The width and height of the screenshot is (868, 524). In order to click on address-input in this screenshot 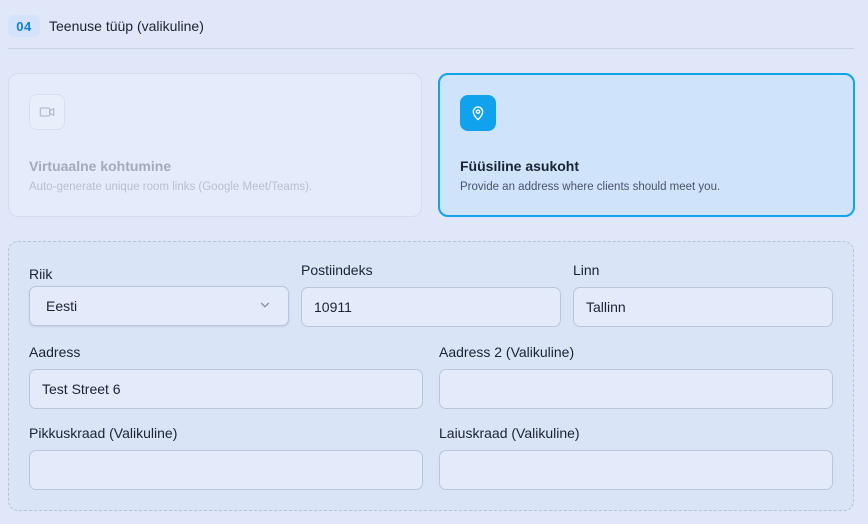, I will do `click(226, 389)`.